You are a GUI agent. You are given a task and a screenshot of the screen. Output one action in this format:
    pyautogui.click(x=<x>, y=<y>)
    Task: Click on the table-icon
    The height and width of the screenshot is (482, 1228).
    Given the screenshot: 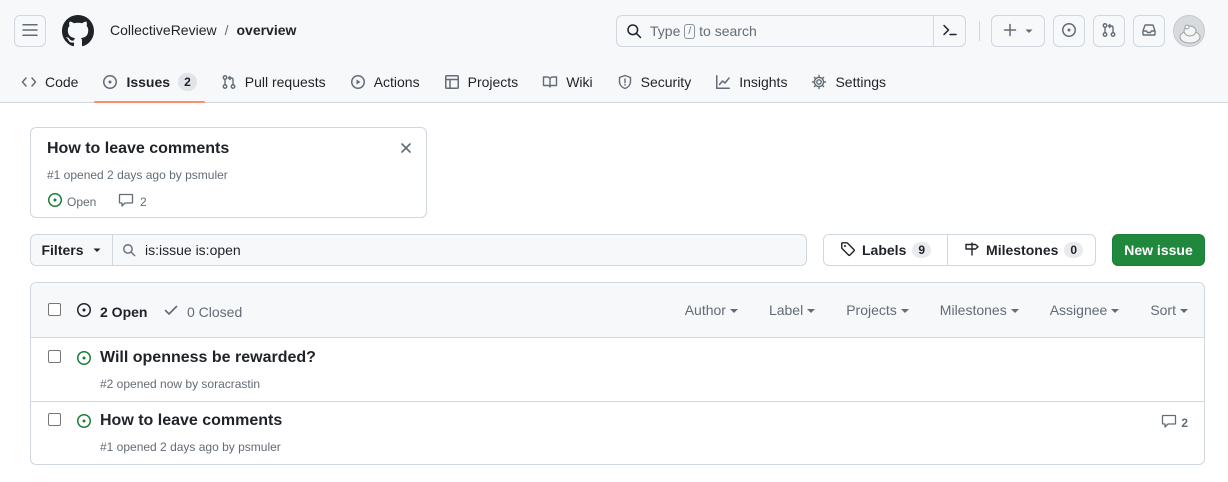 What is the action you would take?
    pyautogui.click(x=452, y=82)
    